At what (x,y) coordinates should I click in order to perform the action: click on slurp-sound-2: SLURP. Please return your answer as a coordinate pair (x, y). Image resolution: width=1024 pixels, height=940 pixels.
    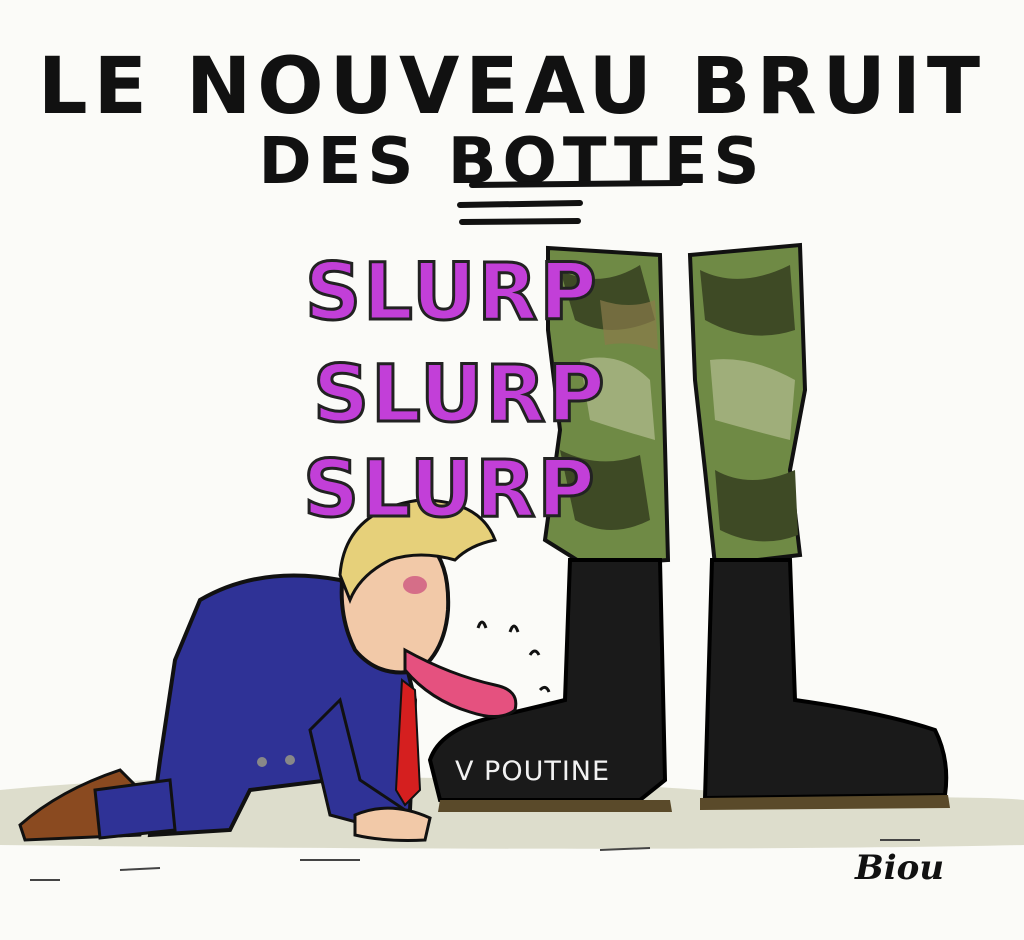
    Looking at the image, I should click on (459, 395).